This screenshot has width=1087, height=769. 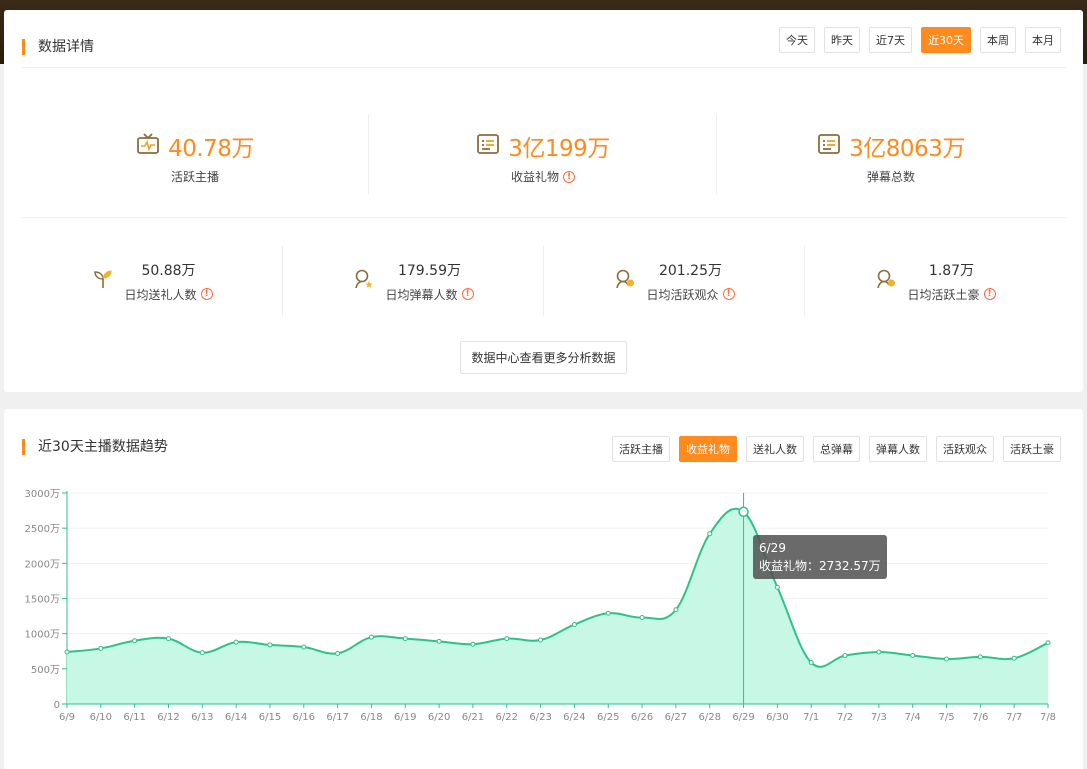 I want to click on x-tick-label: 6/16, so click(x=304, y=717).